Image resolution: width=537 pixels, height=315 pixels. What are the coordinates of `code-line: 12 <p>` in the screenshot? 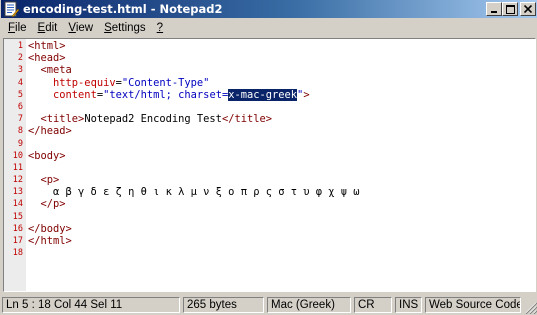 It's located at (269, 180).